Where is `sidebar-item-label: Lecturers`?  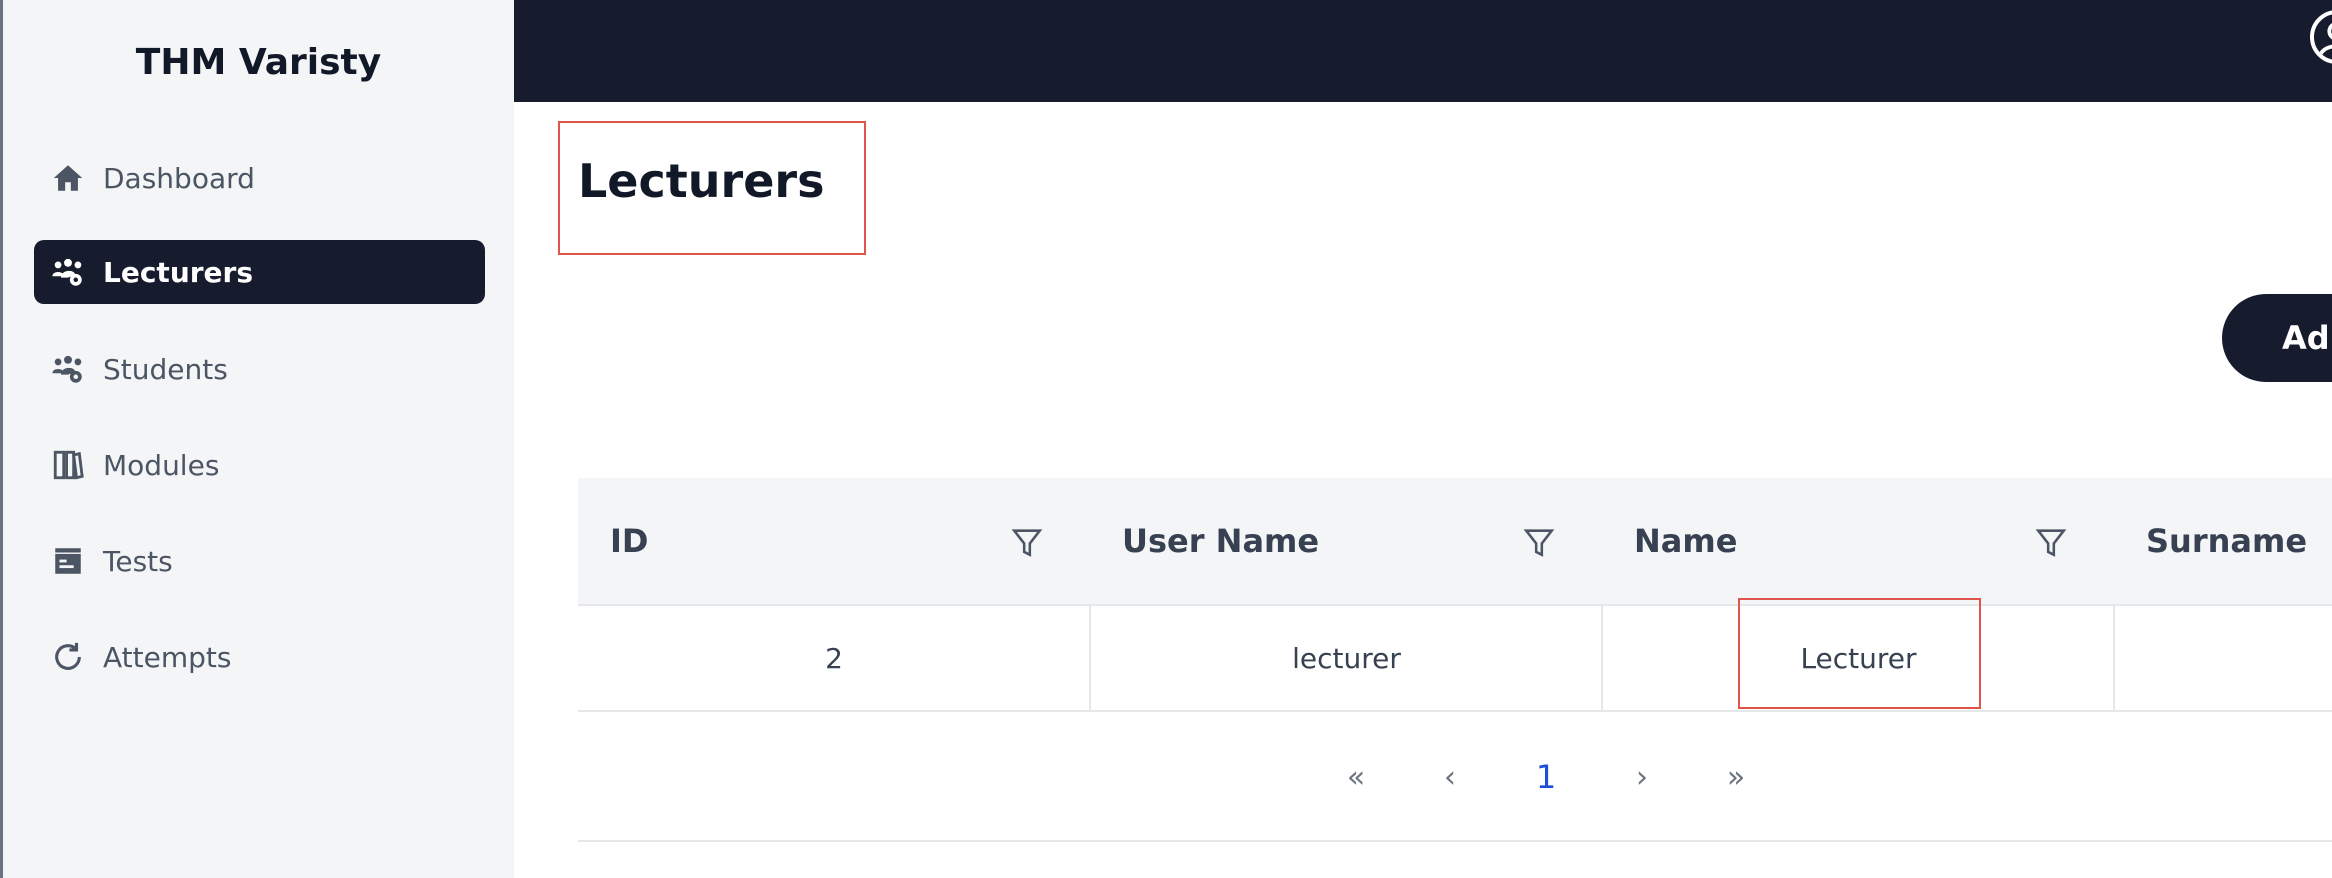
sidebar-item-label: Lecturers is located at coordinates (178, 272).